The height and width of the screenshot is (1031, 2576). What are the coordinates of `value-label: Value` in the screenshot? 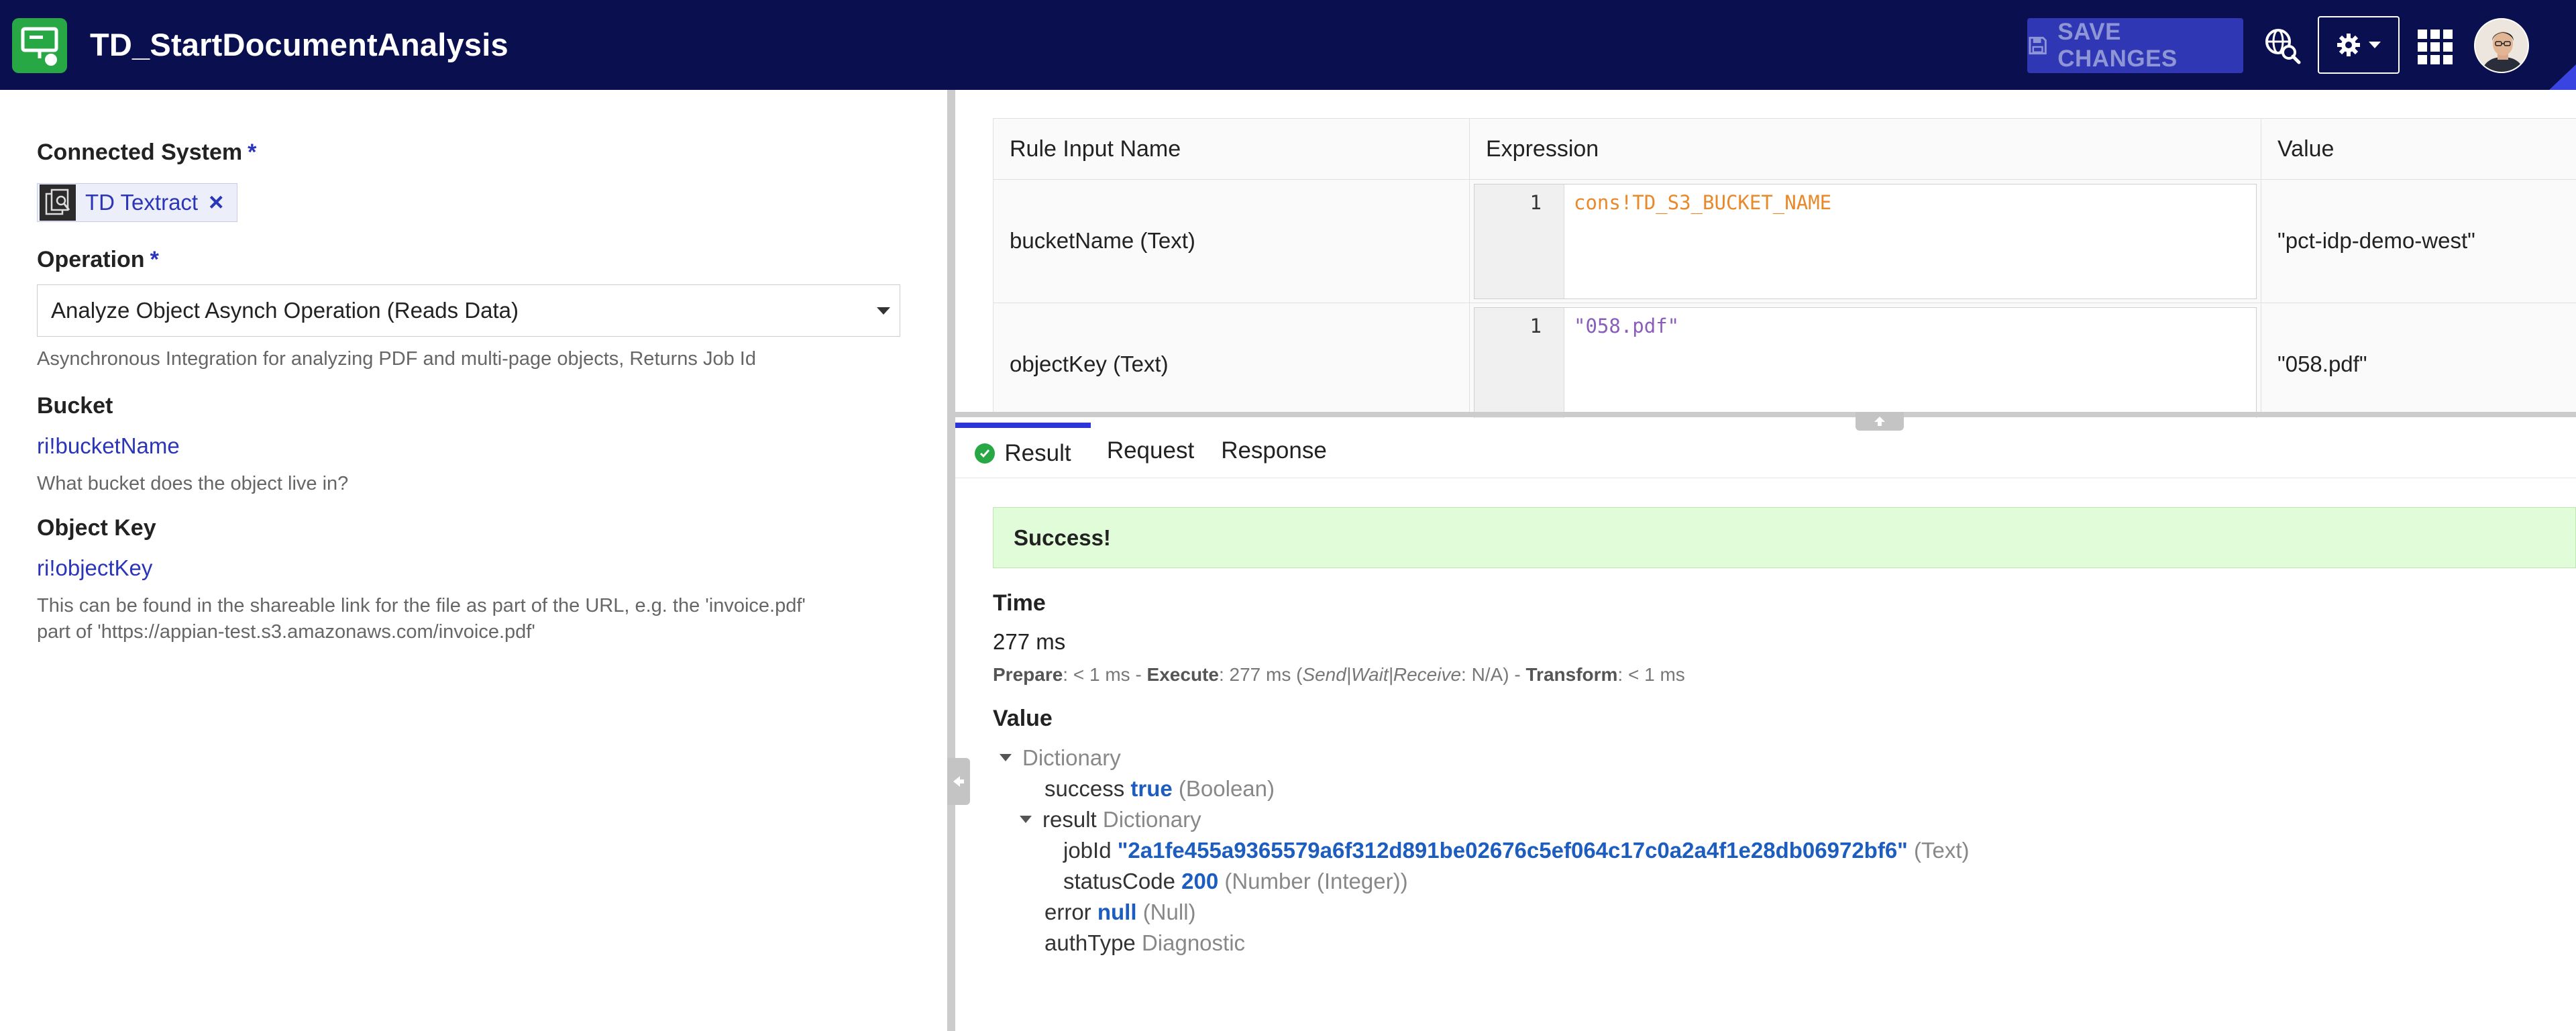 It's located at (1023, 718).